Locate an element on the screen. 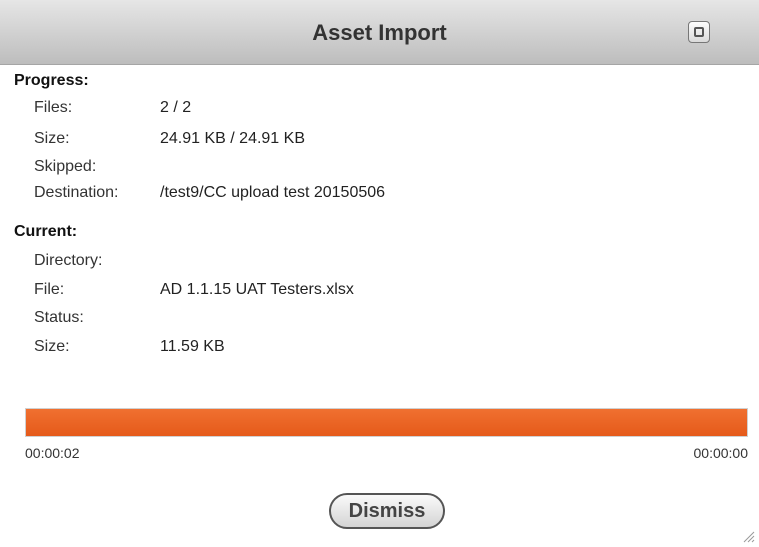 This screenshot has width=759, height=547. dialog-title: Asset Import is located at coordinates (379, 32).